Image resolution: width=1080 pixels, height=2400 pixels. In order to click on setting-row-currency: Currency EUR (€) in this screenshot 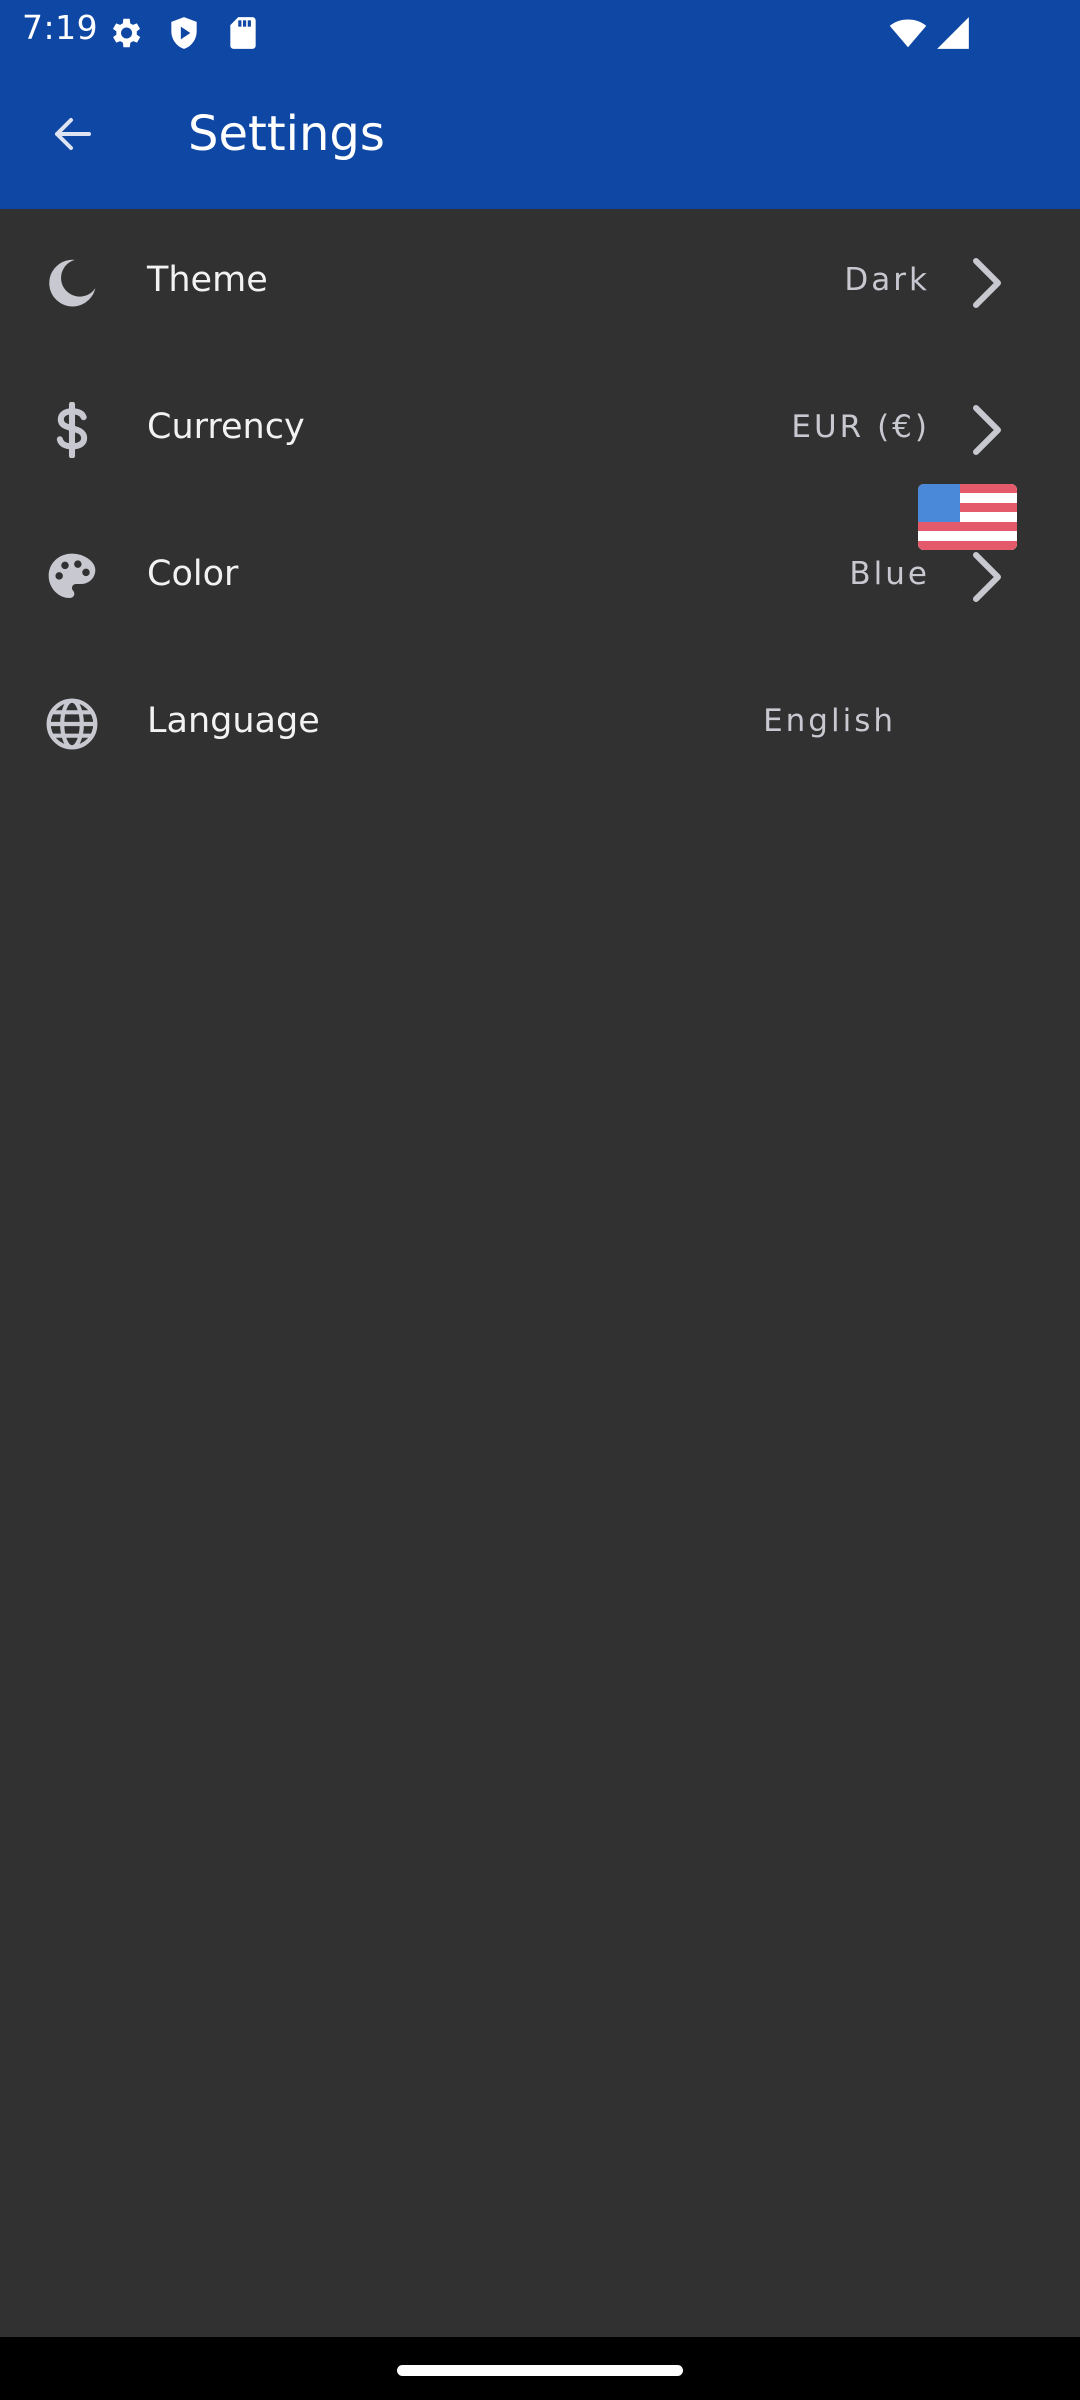, I will do `click(540, 429)`.